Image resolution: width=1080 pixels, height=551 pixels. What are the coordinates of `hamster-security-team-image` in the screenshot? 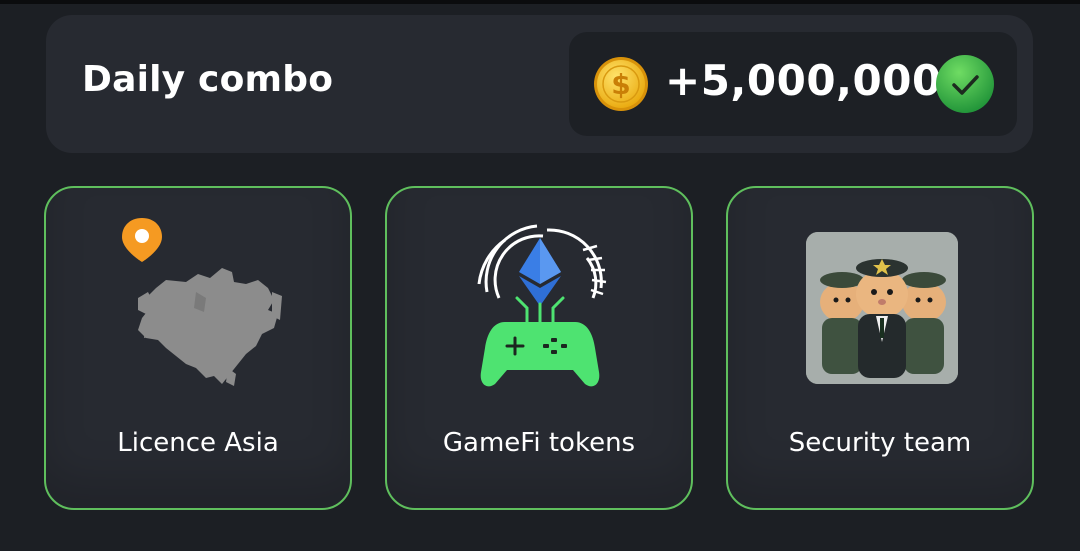 It's located at (882, 308).